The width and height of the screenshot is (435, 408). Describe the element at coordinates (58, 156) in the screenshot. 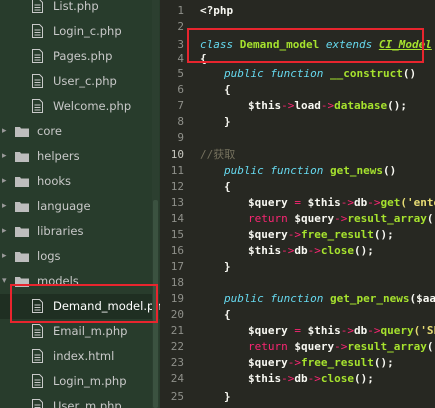

I see `sidebar-item-label: helpers` at that location.